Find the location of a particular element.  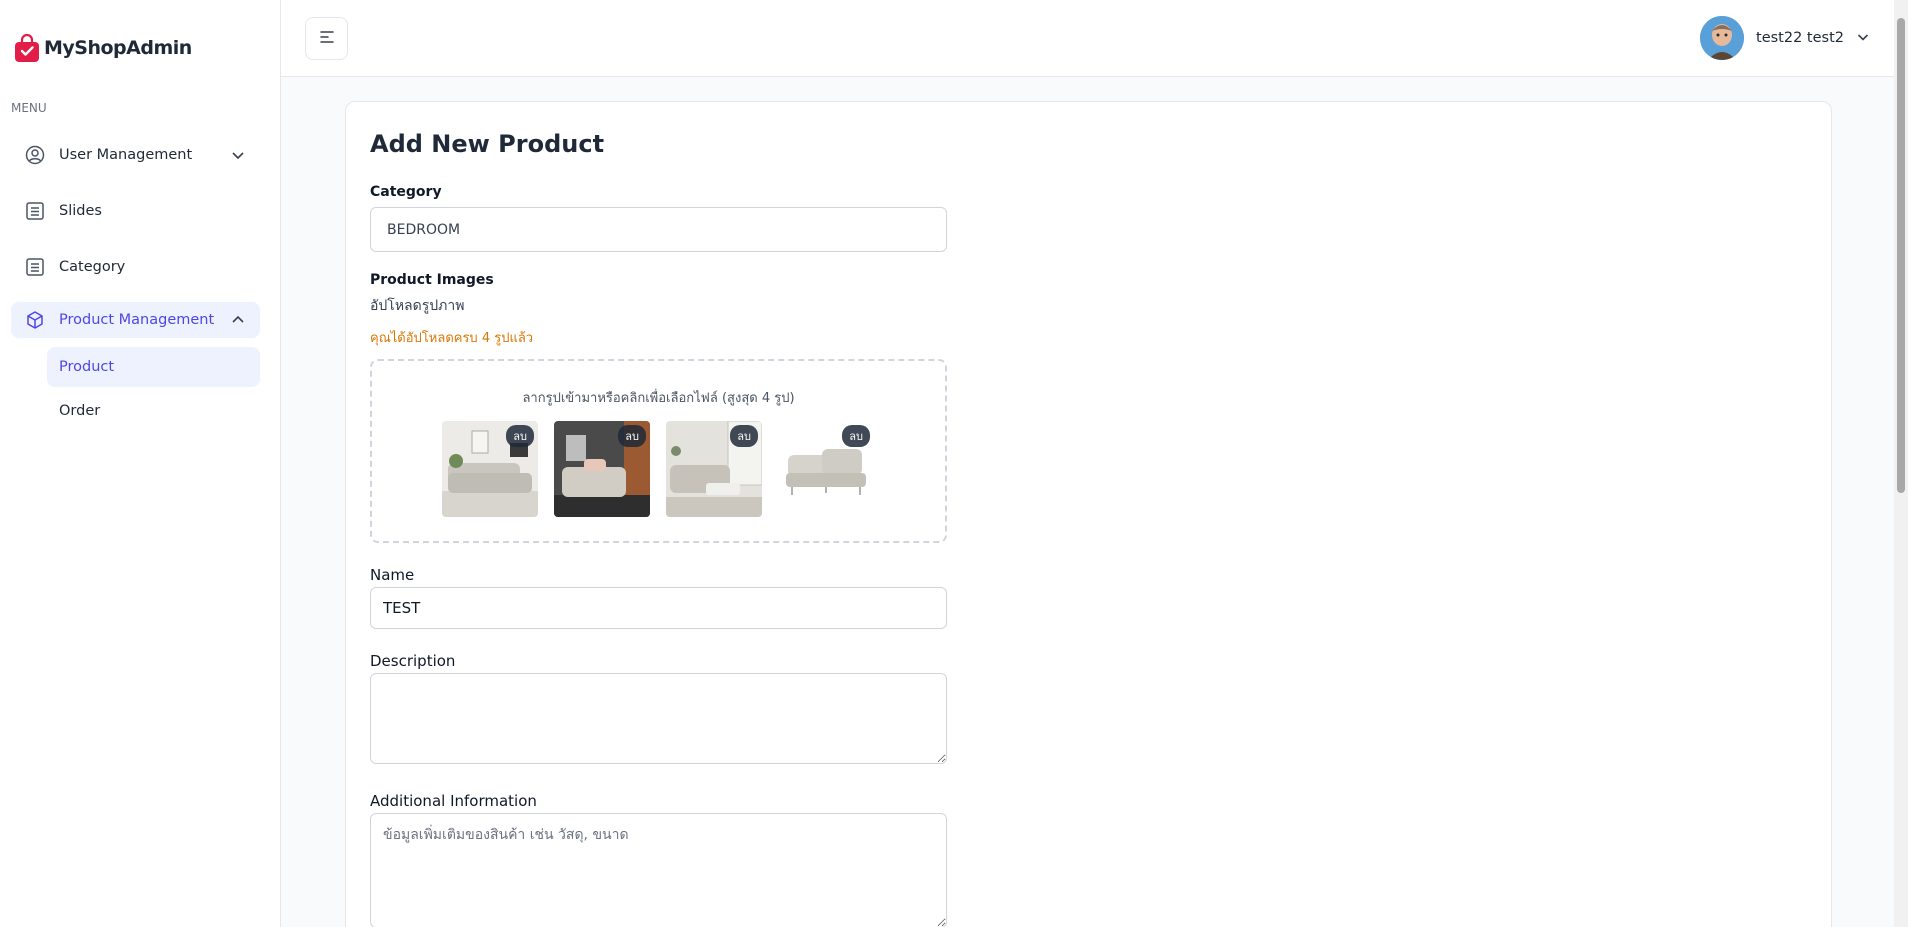

app-logo: MyShopAdmin is located at coordinates (103, 48).